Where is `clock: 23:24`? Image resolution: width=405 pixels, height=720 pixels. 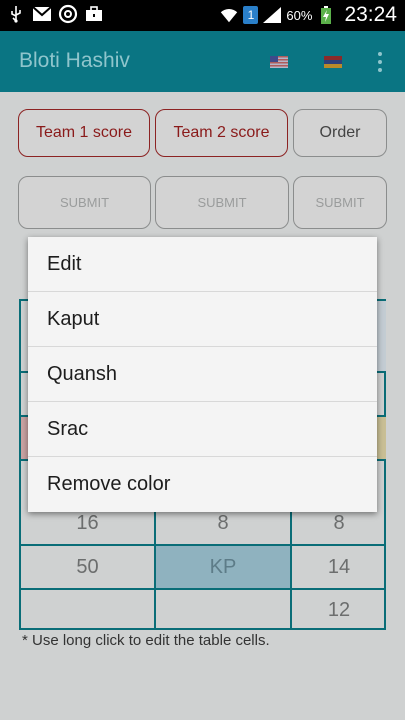
clock: 23:24 is located at coordinates (370, 14).